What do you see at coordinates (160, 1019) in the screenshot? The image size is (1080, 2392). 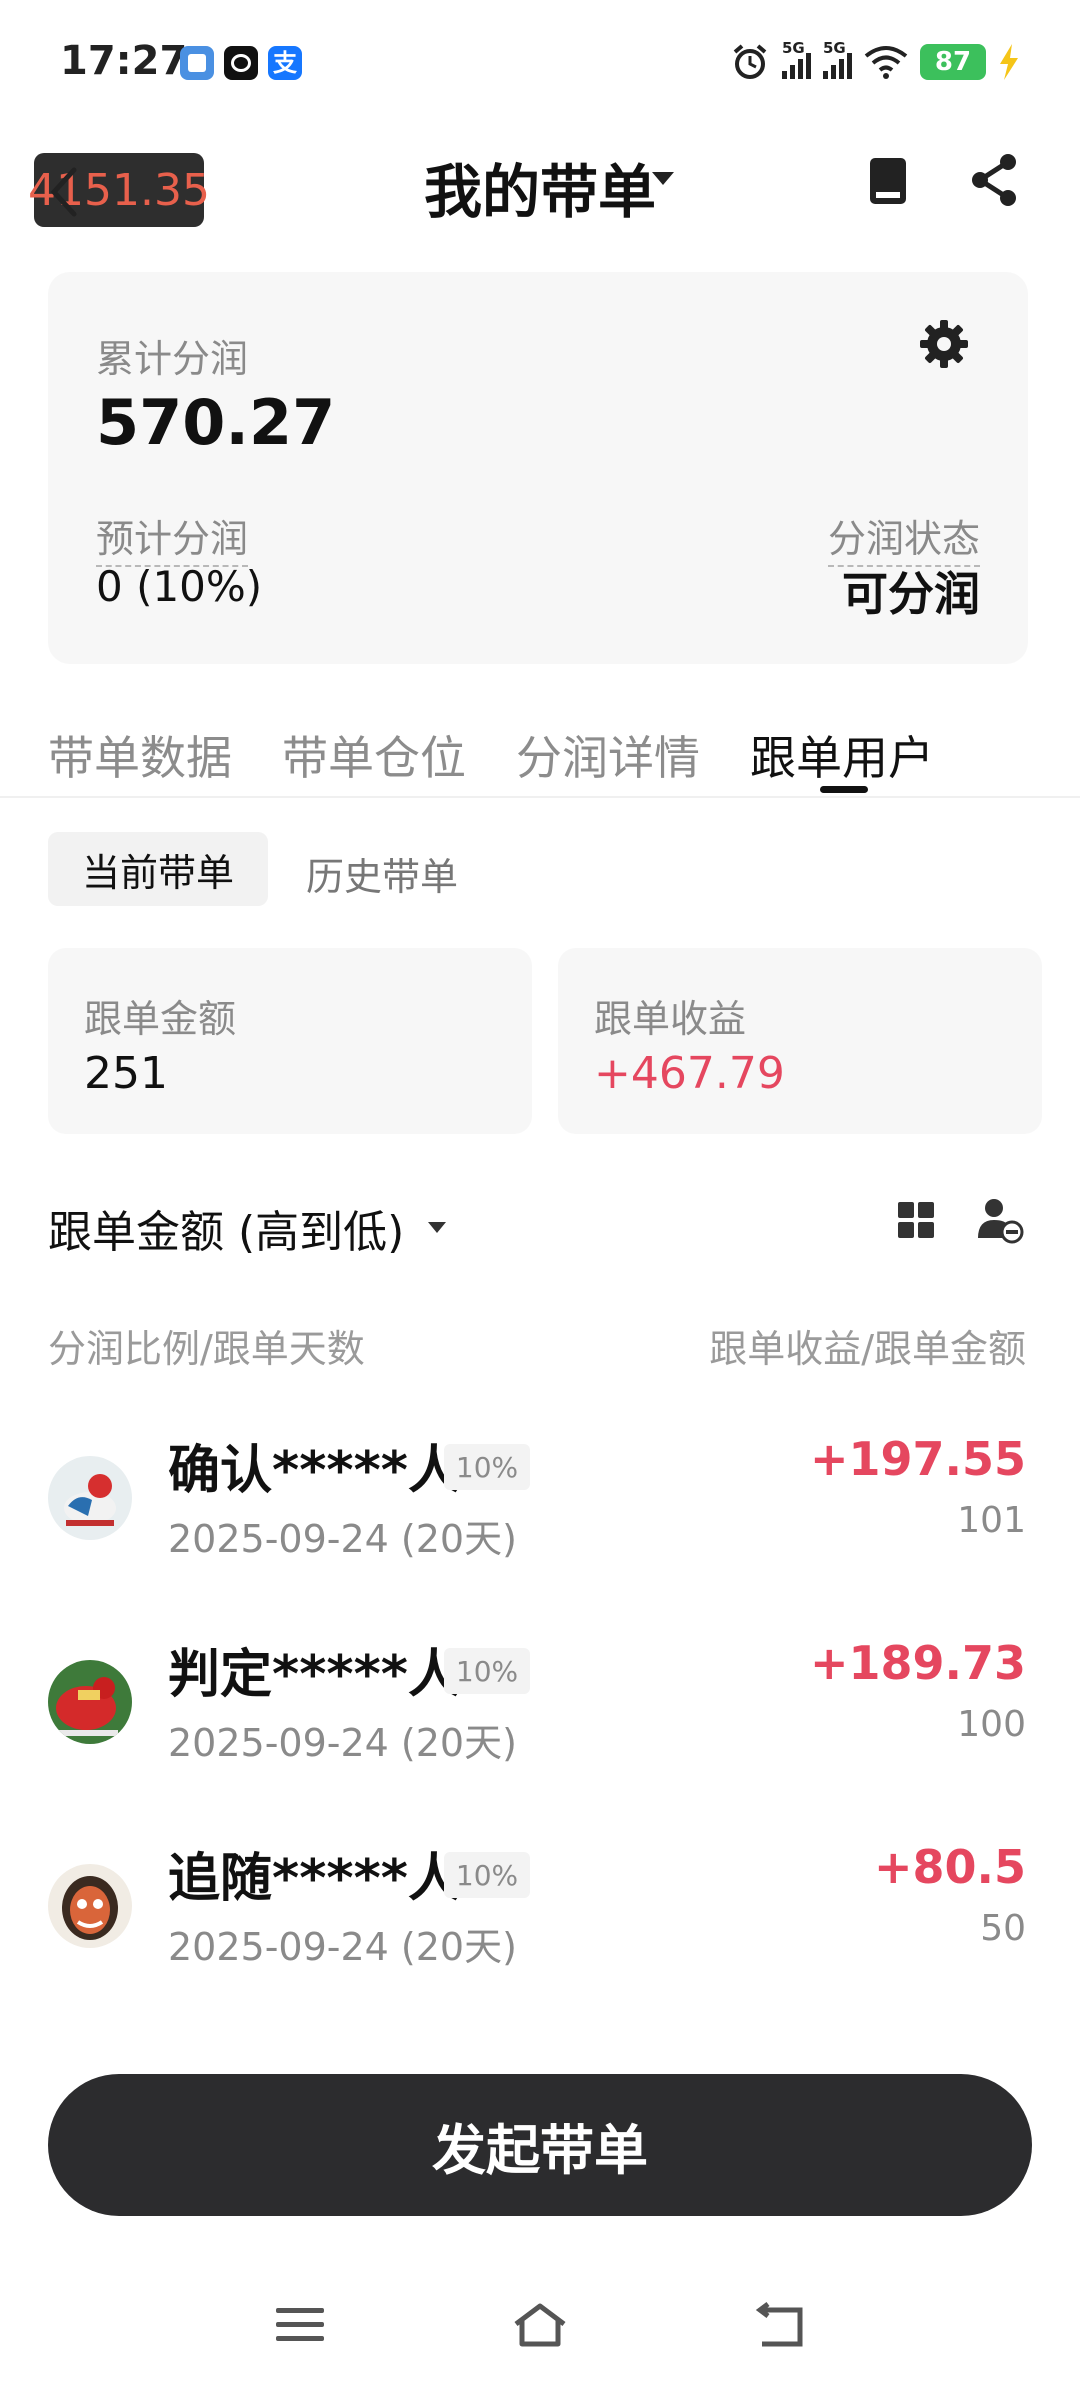 I see `follow-amount-label: 跟单金额` at bounding box center [160, 1019].